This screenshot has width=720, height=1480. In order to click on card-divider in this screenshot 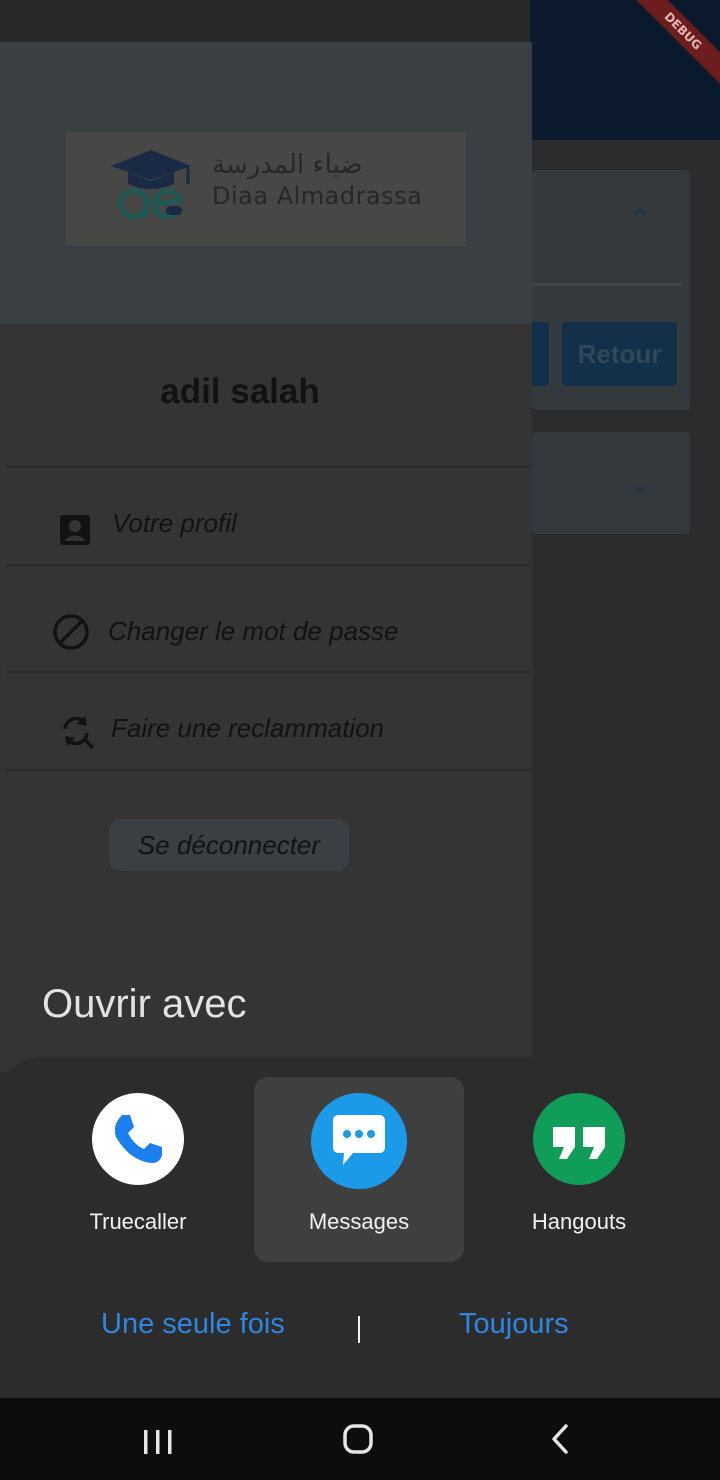, I will do `click(607, 284)`.